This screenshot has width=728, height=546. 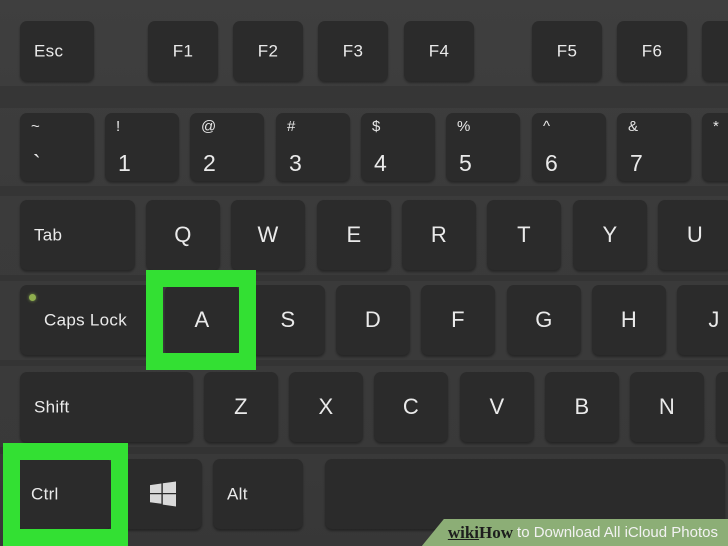 I want to click on key-primary-legend: 5, so click(x=465, y=163).